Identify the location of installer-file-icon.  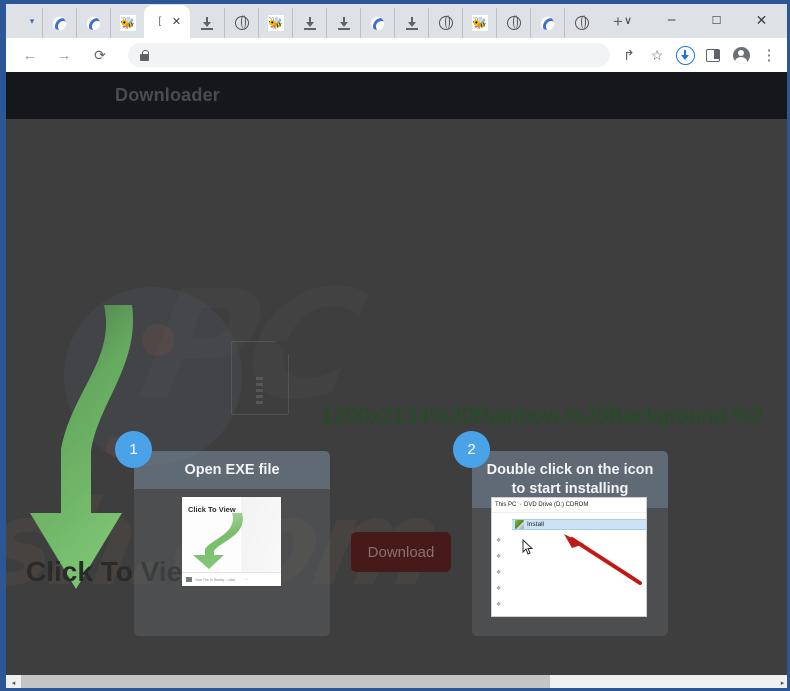
(519, 524).